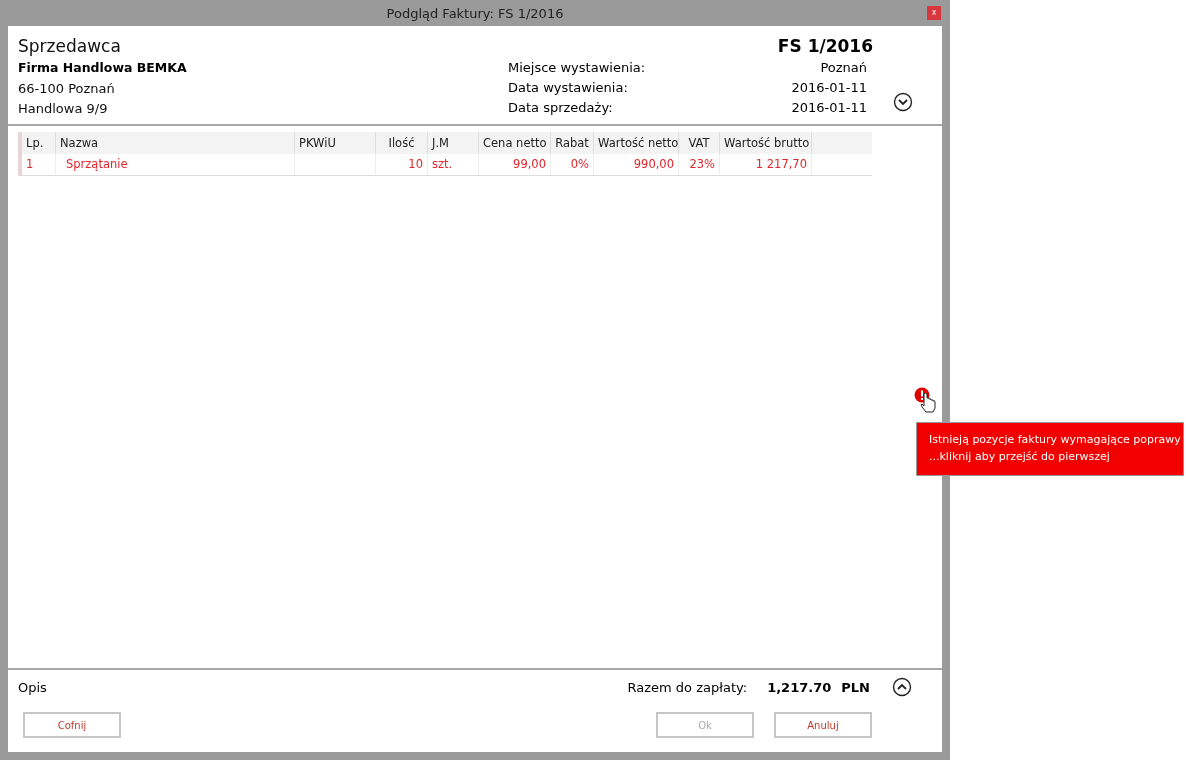  Describe the element at coordinates (572, 143) in the screenshot. I see `column-header: Rabat` at that location.